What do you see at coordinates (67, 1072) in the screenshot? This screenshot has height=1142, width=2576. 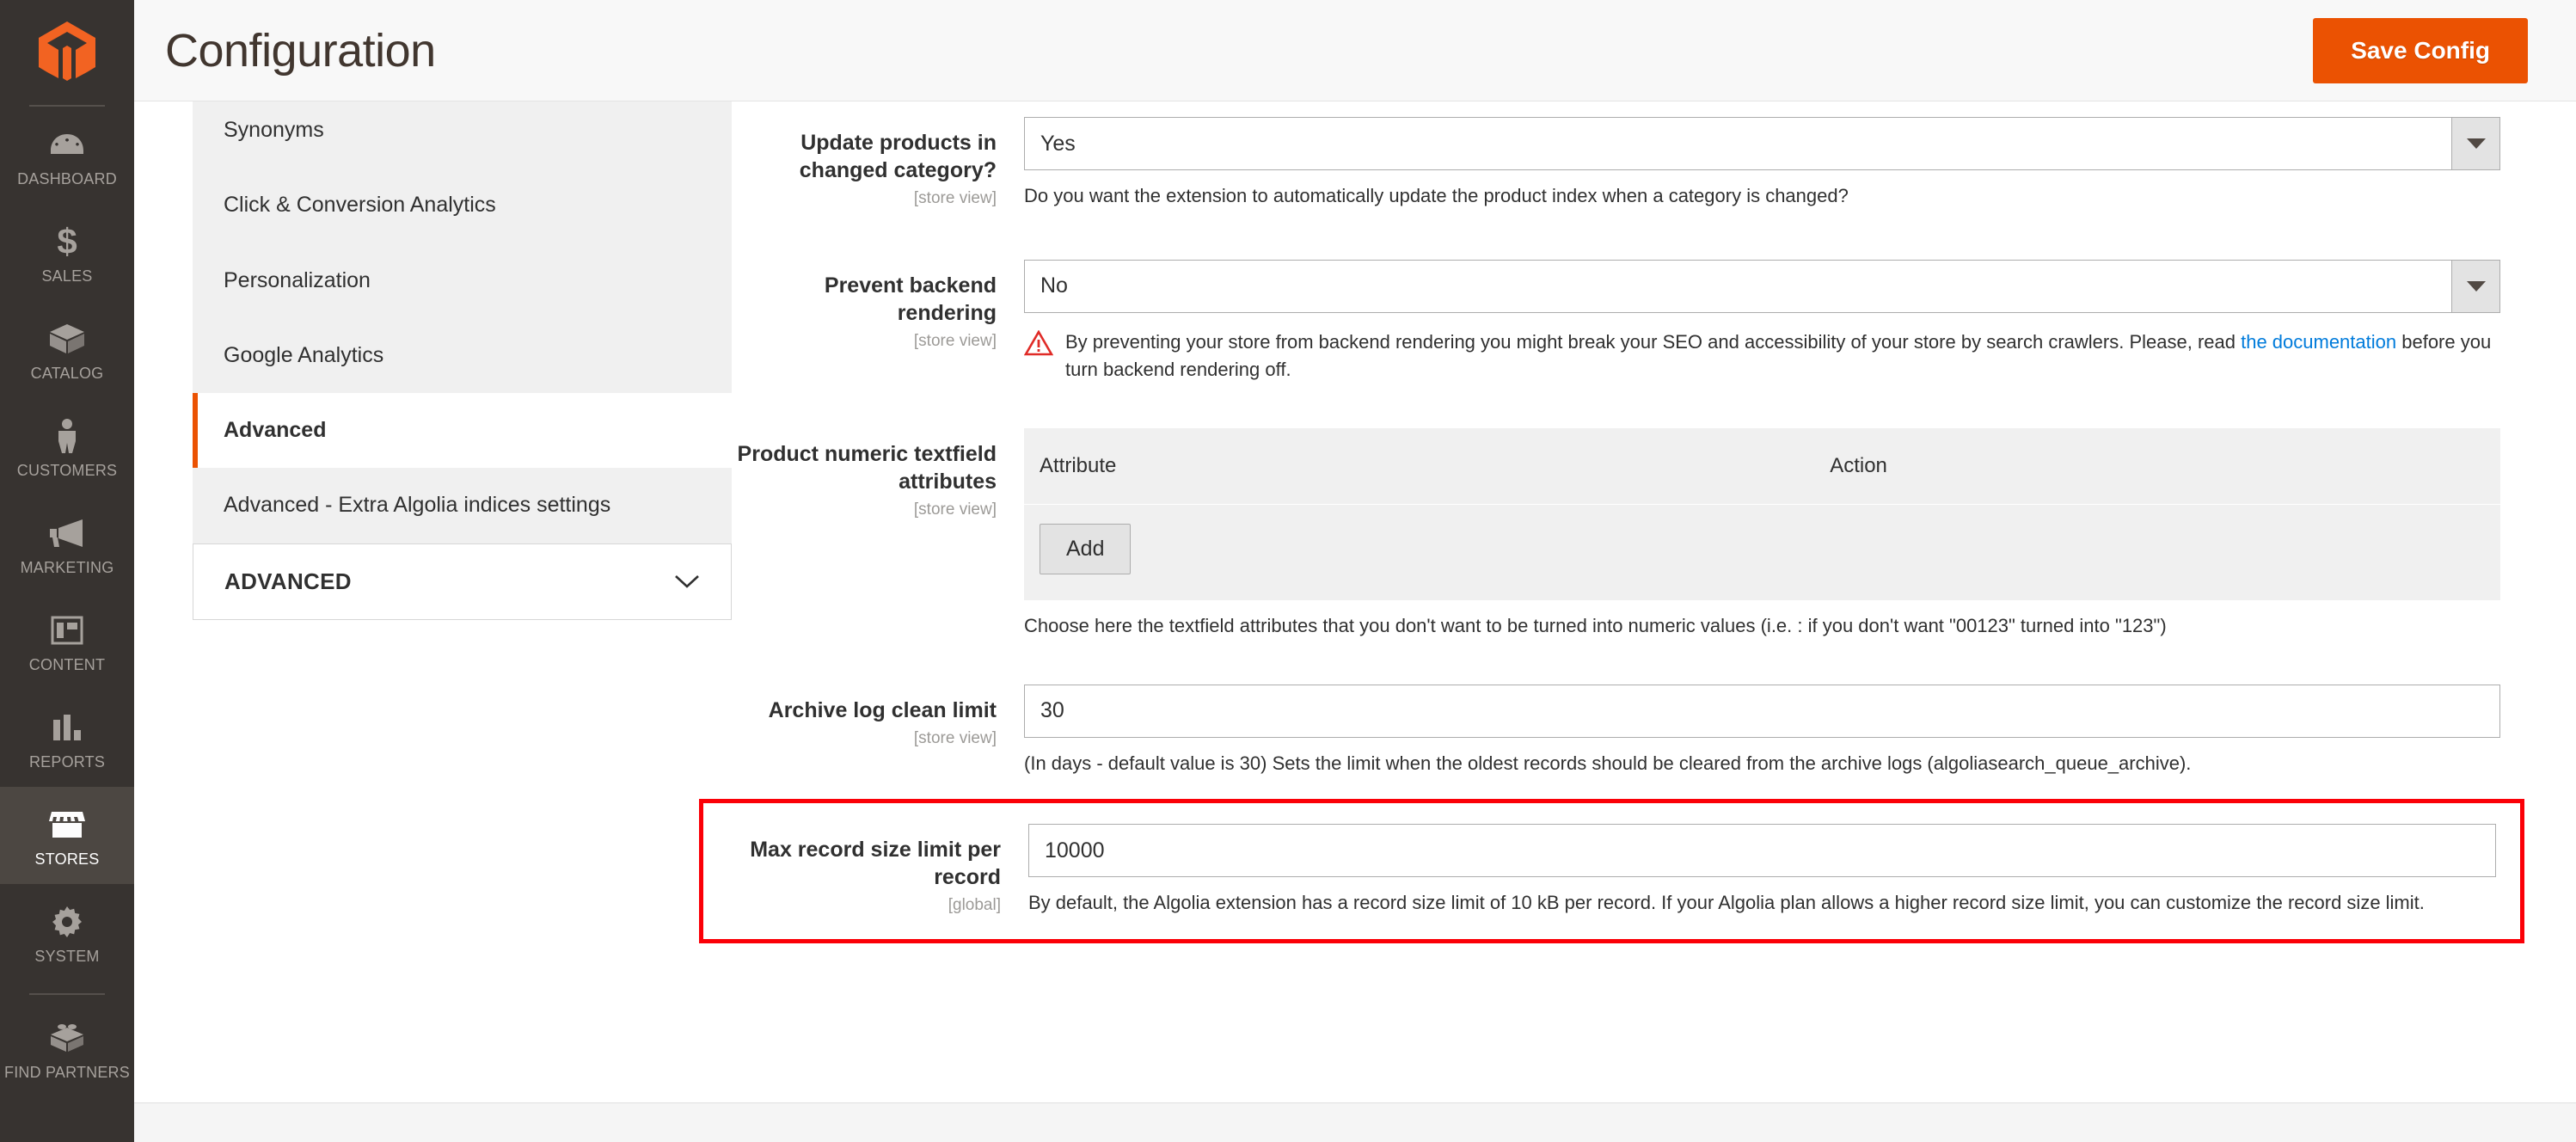 I see `sidebar-item-label: FIND PARTNERS` at bounding box center [67, 1072].